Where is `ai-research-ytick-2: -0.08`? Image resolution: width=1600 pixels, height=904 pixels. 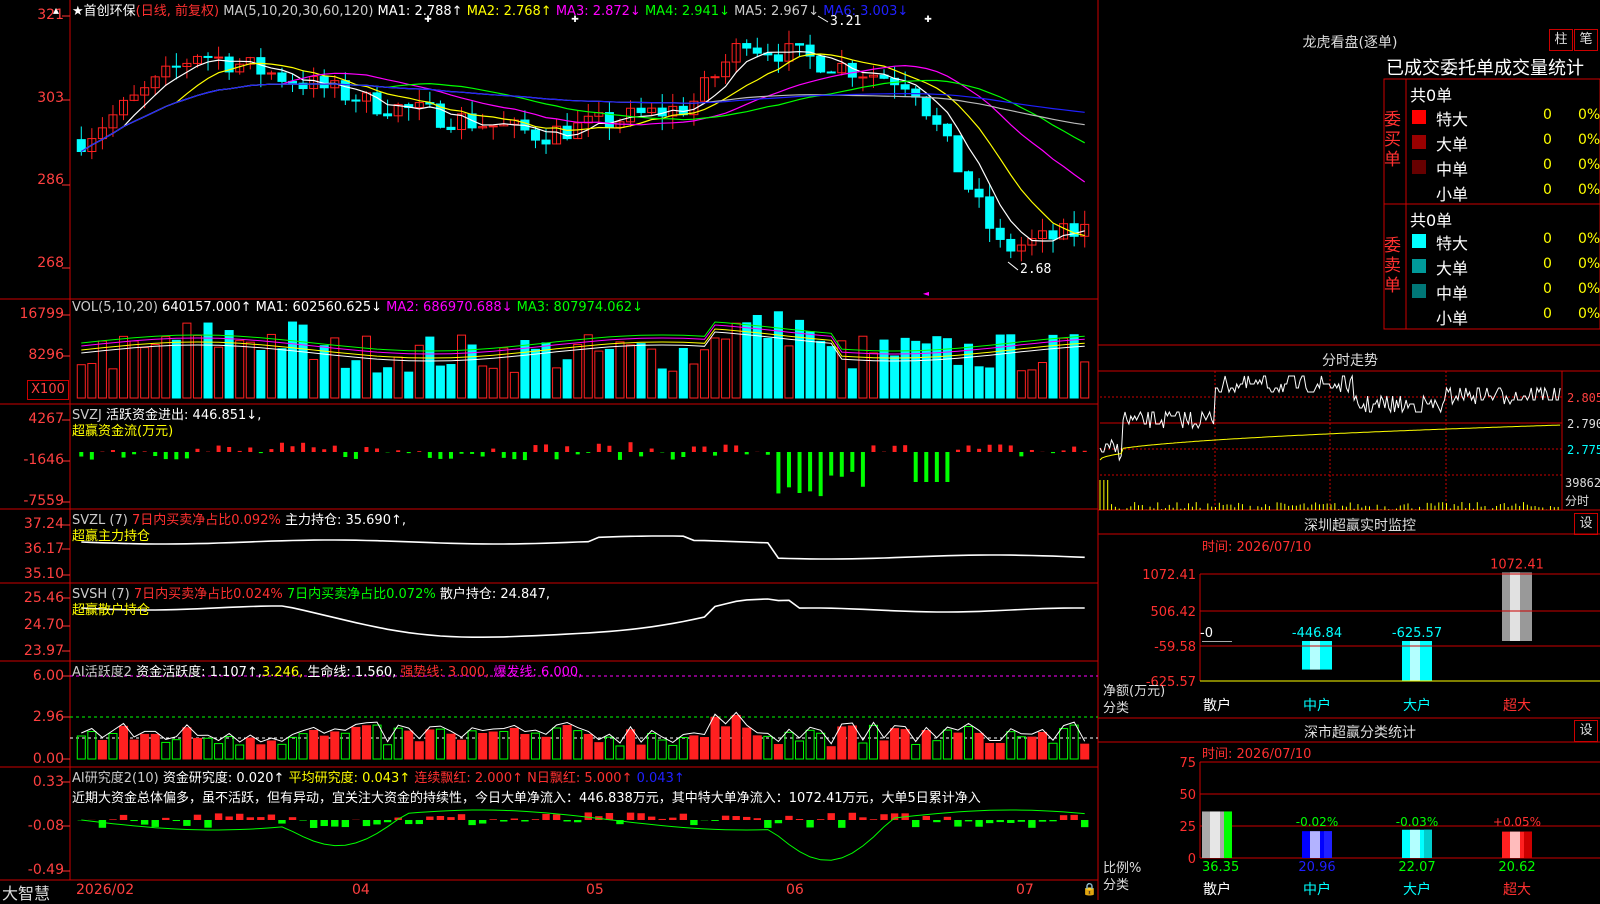
ai-research-ytick-2: -0.08 is located at coordinates (32, 826).